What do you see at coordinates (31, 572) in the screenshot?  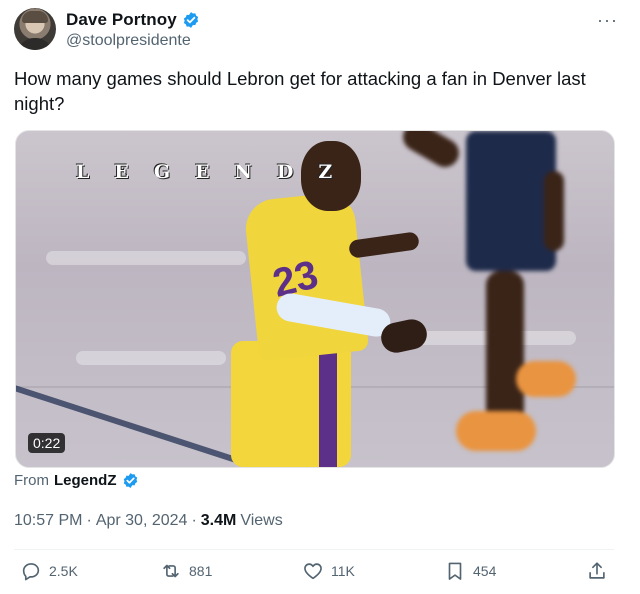 I see `reply-icon` at bounding box center [31, 572].